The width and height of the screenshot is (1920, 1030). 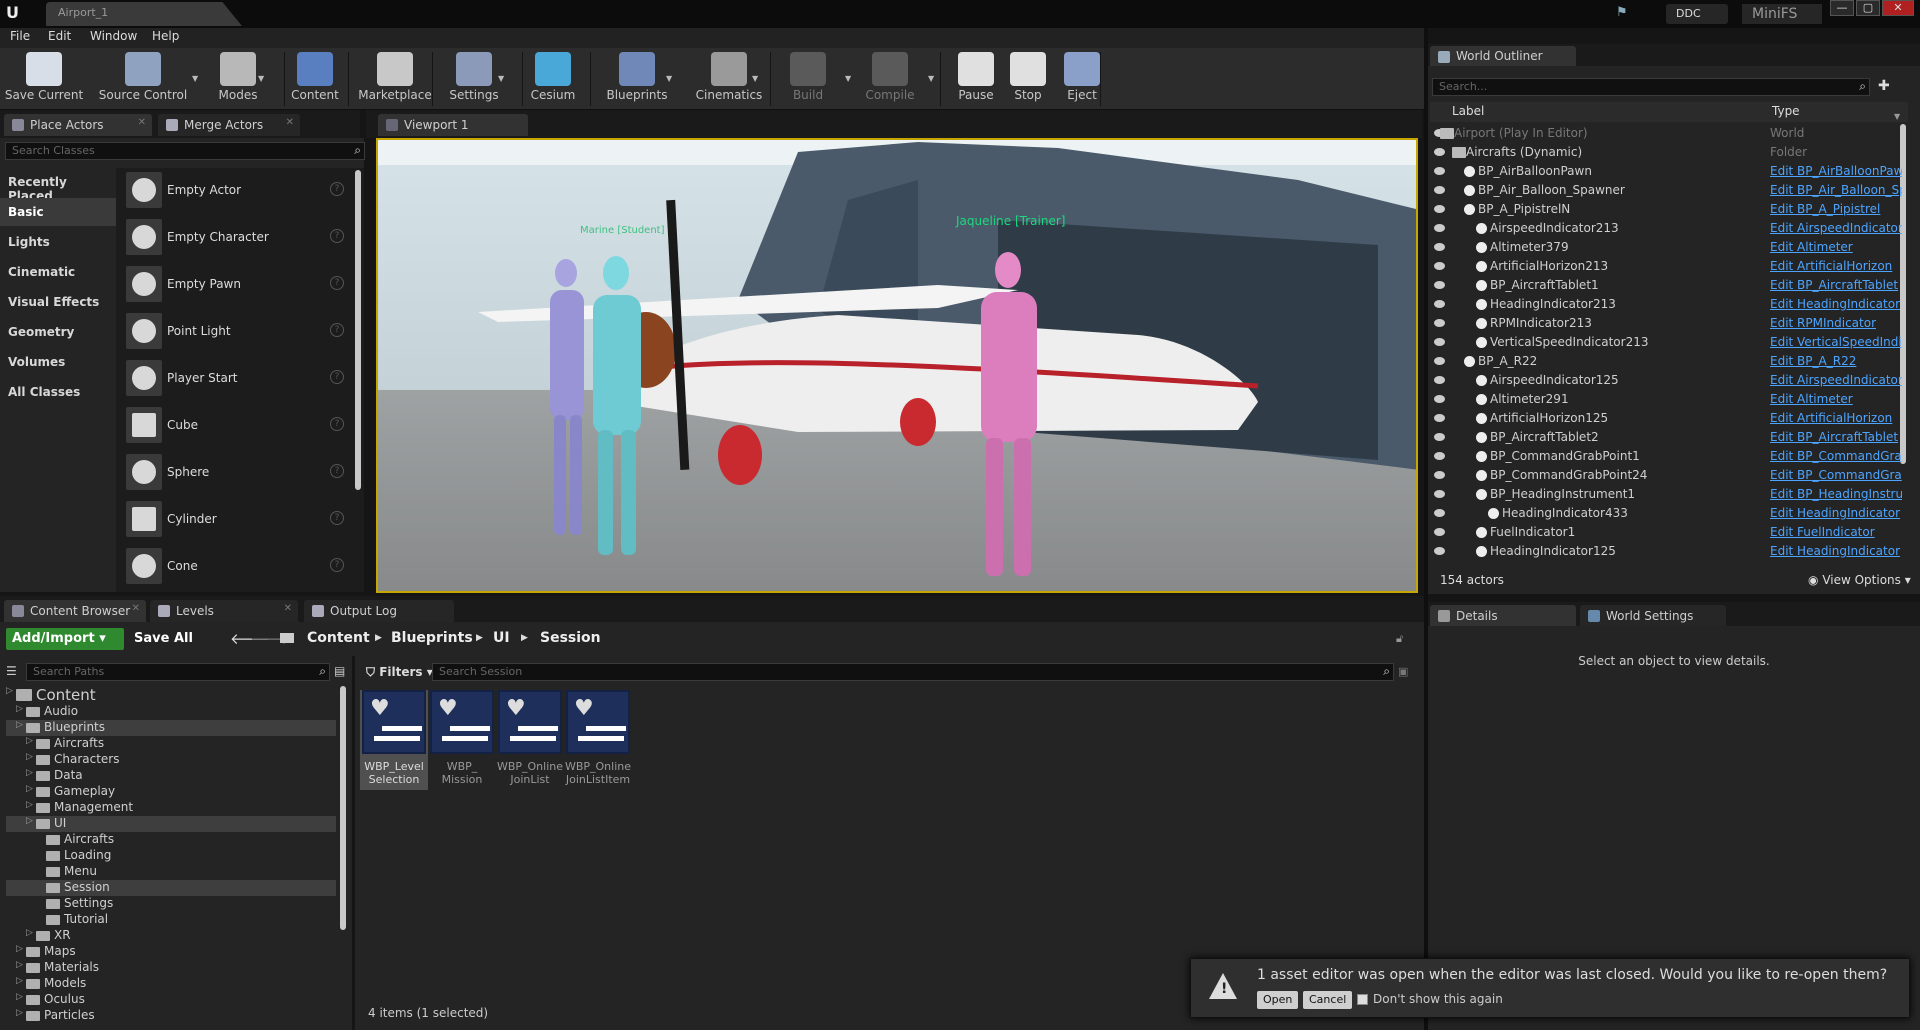 What do you see at coordinates (808, 80) in the screenshot?
I see `build-button: Build` at bounding box center [808, 80].